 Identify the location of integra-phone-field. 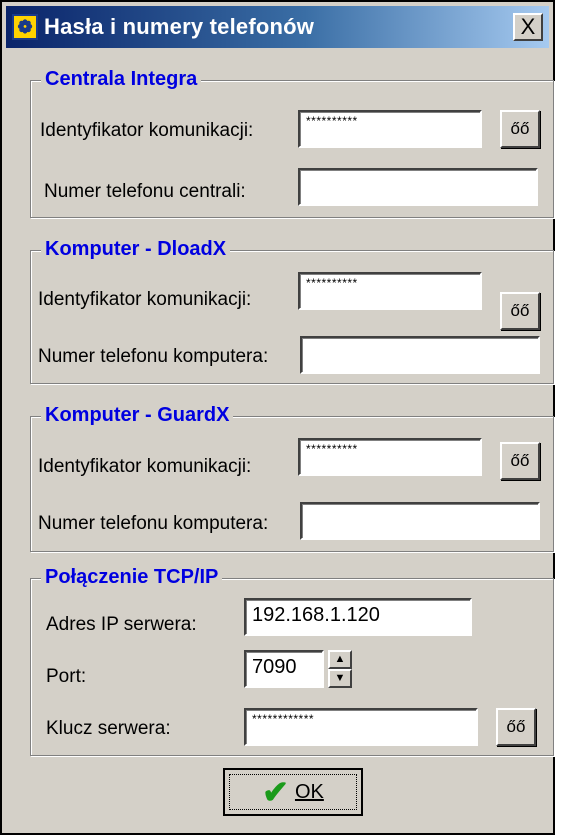
(418, 187).